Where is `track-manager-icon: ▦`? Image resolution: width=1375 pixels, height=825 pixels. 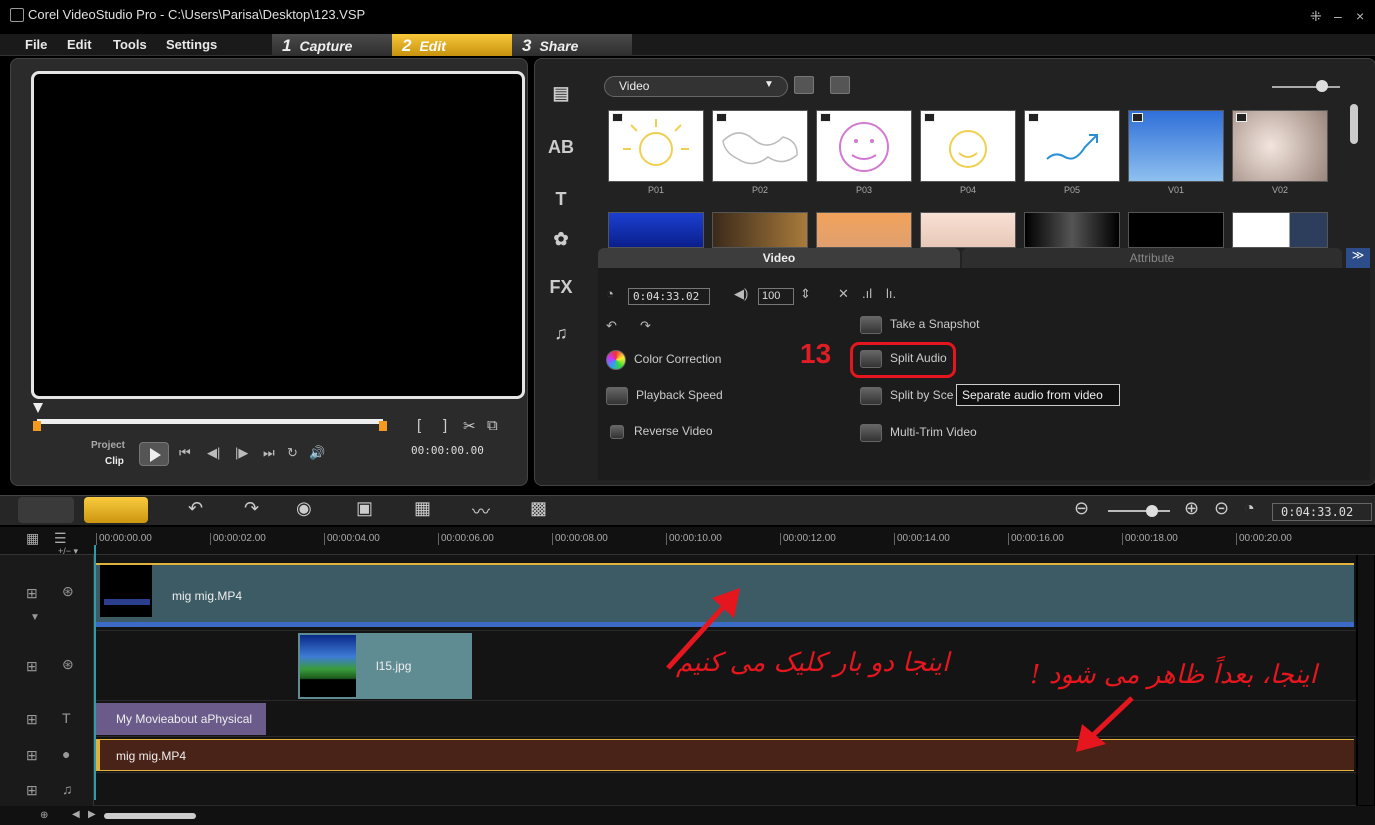 track-manager-icon: ▦ is located at coordinates (32, 538).